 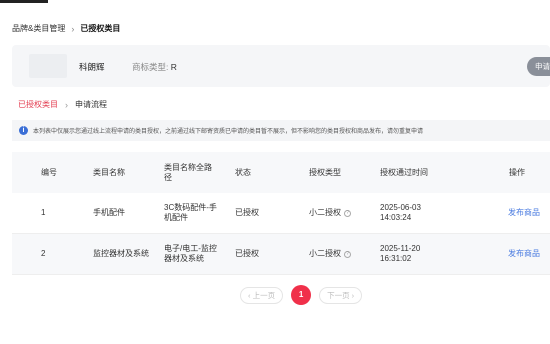 I want to click on brand-type-value: R, so click(x=173, y=67).